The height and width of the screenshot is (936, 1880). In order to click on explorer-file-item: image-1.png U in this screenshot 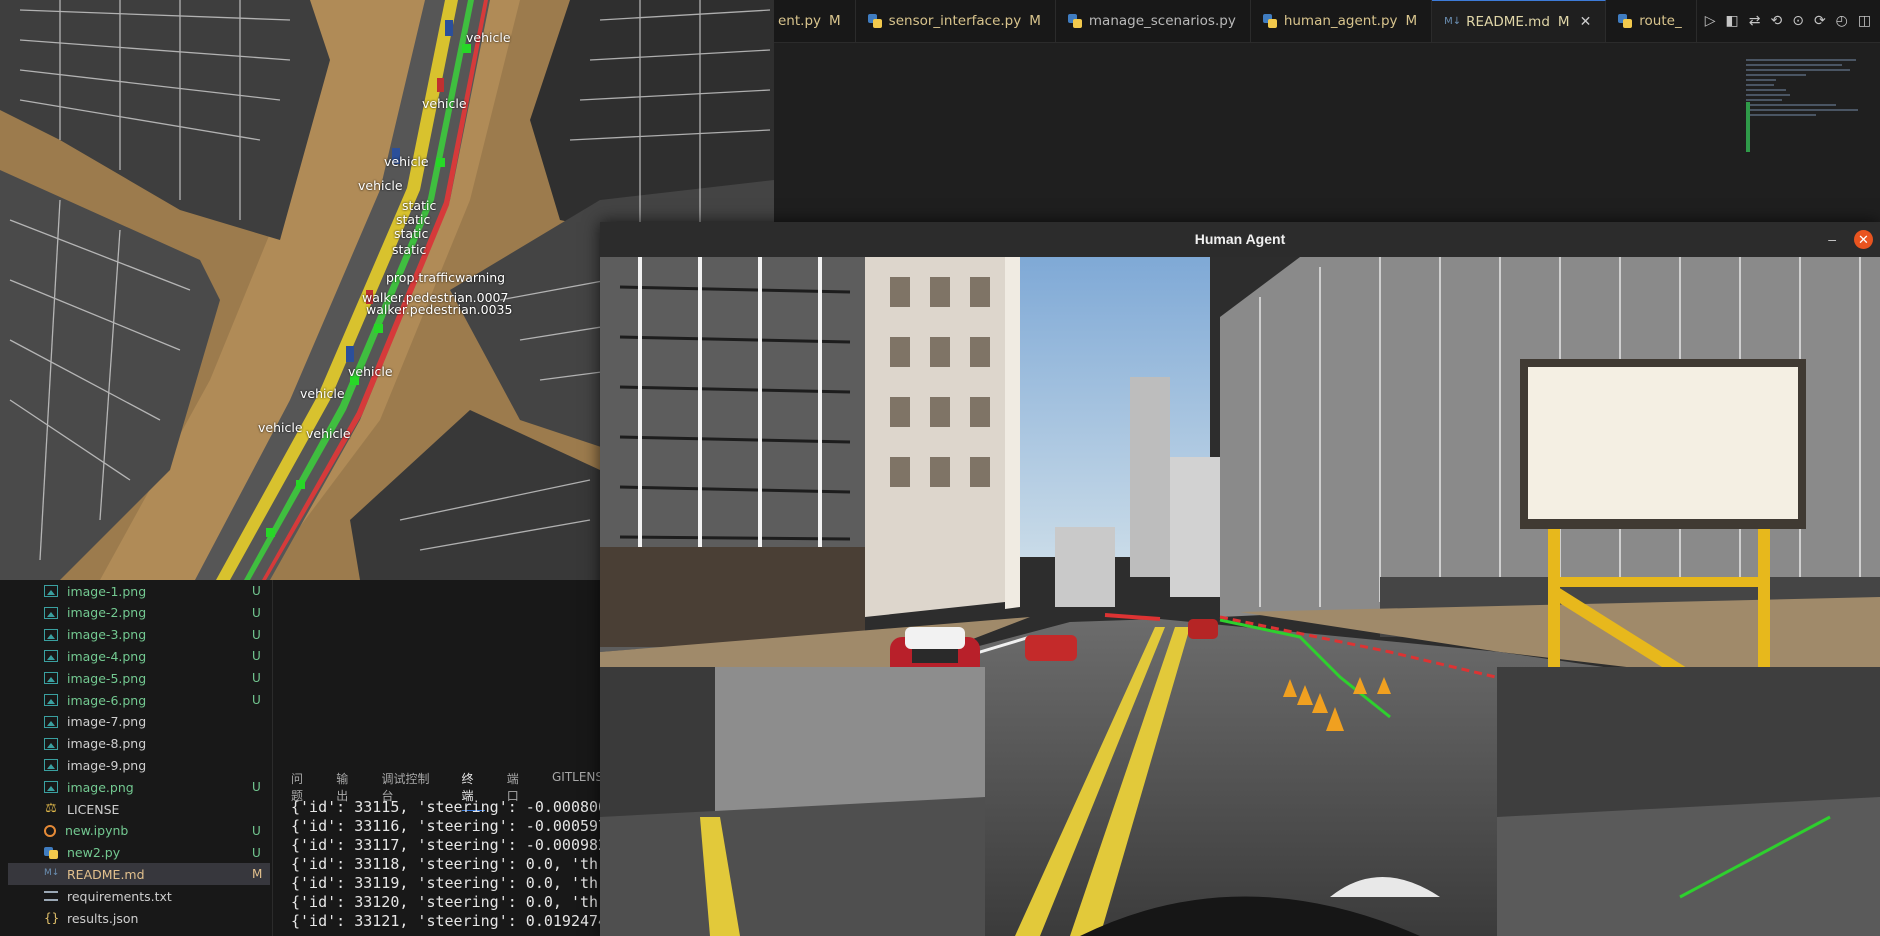, I will do `click(139, 591)`.